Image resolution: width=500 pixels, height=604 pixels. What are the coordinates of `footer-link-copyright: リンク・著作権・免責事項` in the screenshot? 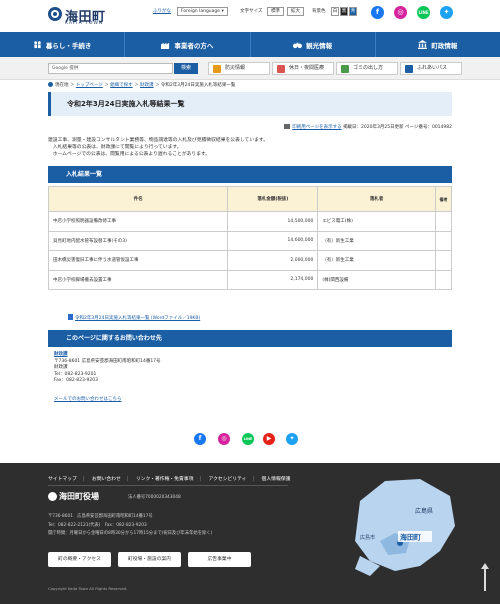 It's located at (164, 479).